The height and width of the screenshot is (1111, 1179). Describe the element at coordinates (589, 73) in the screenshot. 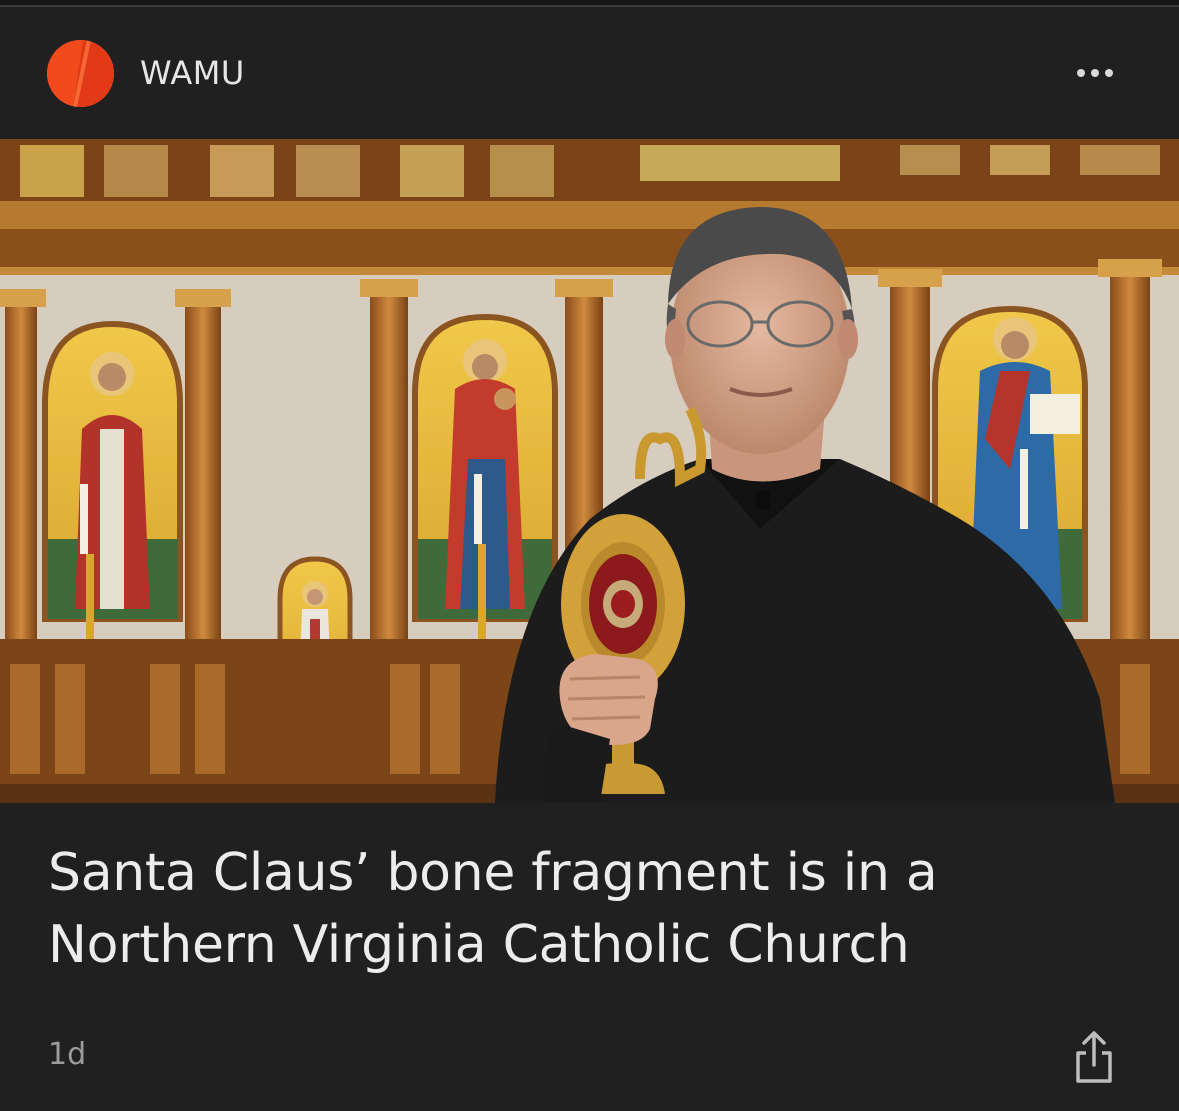

I see `card-header: WAMU` at that location.